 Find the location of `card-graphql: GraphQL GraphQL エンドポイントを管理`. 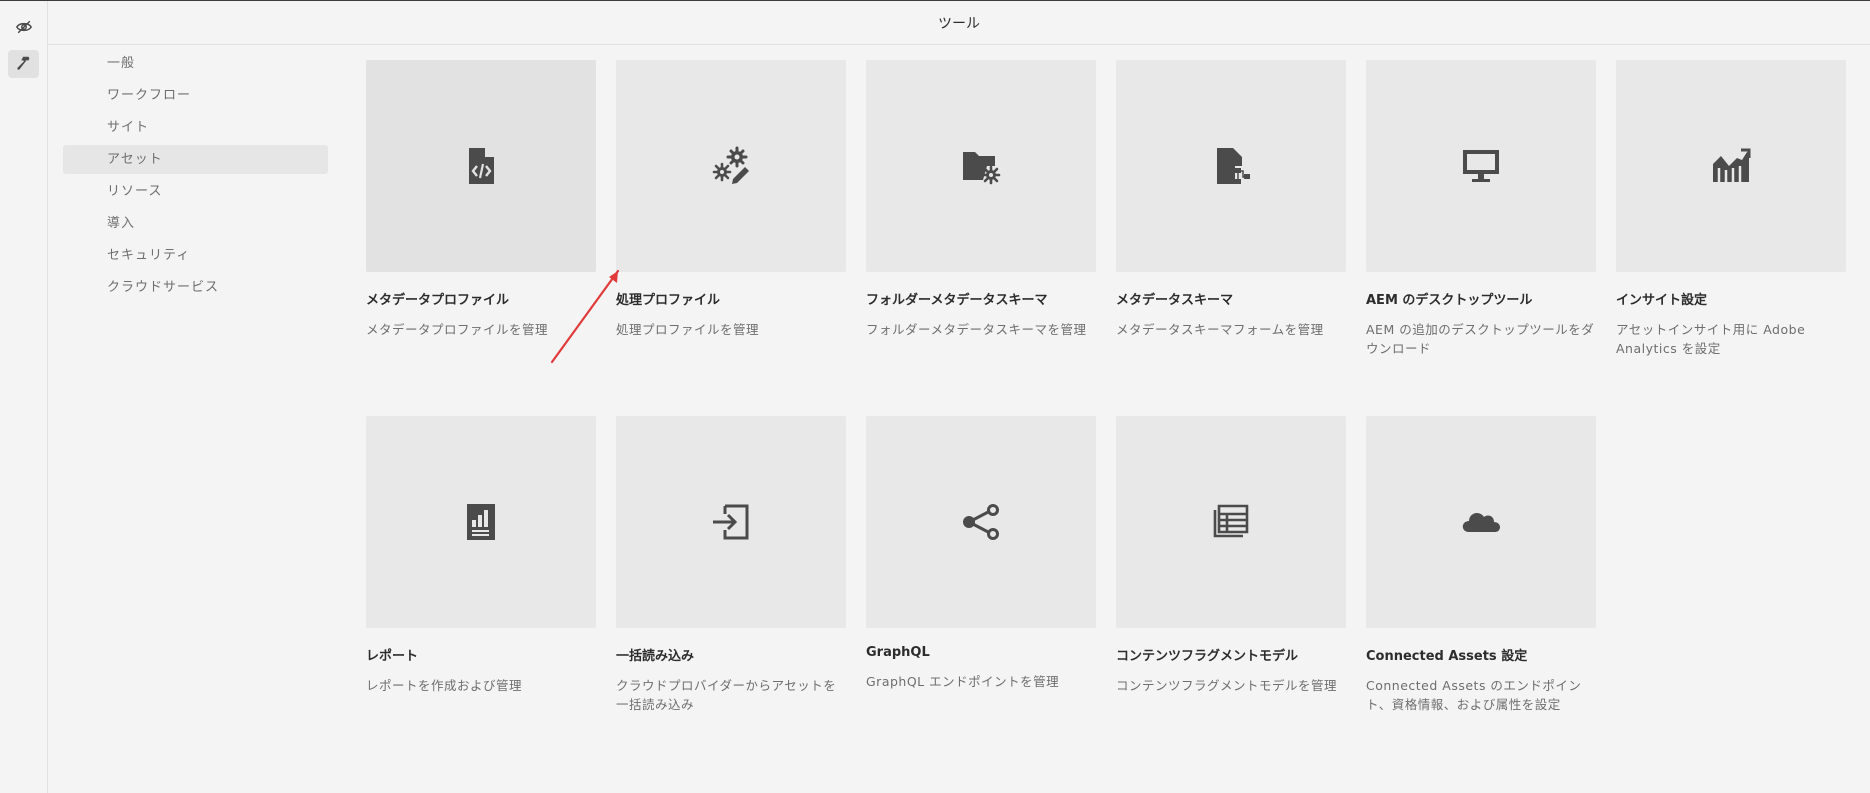

card-graphql: GraphQL GraphQL エンドポイントを管理 is located at coordinates (981, 553).